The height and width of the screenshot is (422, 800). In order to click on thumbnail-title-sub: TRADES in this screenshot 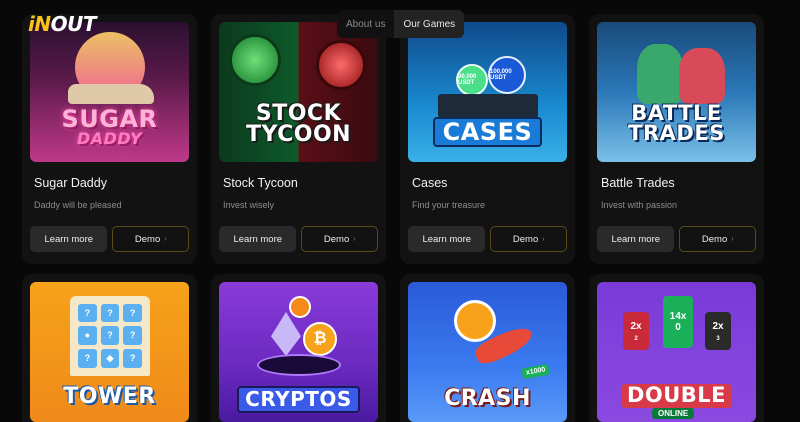, I will do `click(676, 133)`.